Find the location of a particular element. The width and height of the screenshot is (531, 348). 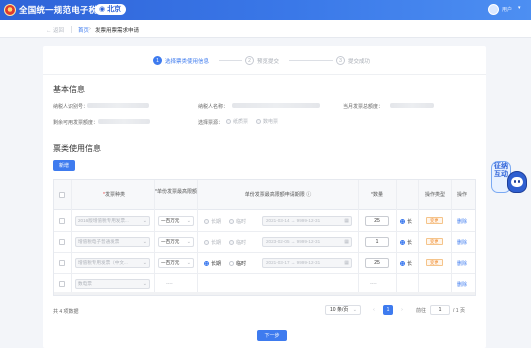

floating-assistant: 征纳互动 is located at coordinates (510, 181).